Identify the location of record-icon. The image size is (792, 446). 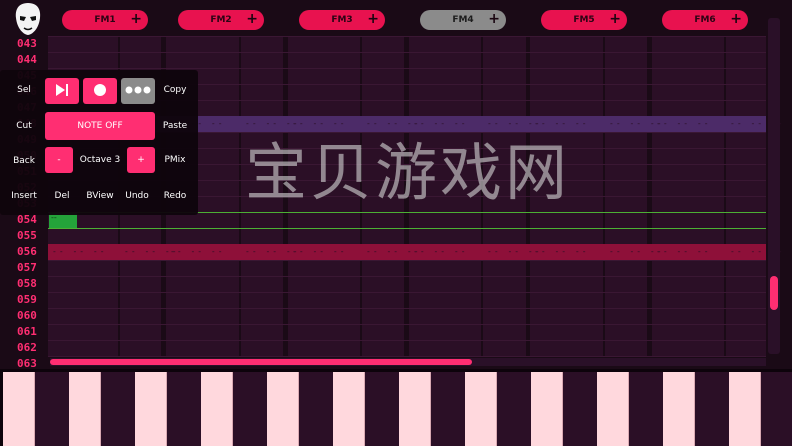
(100, 91).